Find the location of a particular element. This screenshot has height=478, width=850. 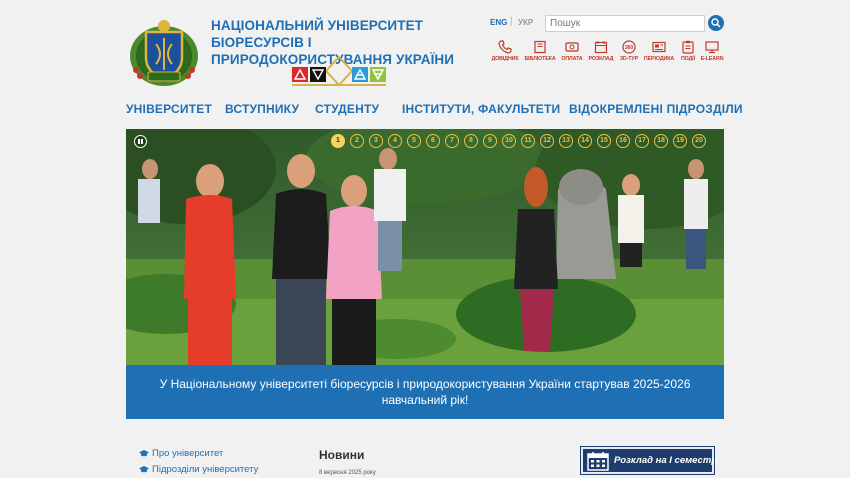

search-button is located at coordinates (716, 23).